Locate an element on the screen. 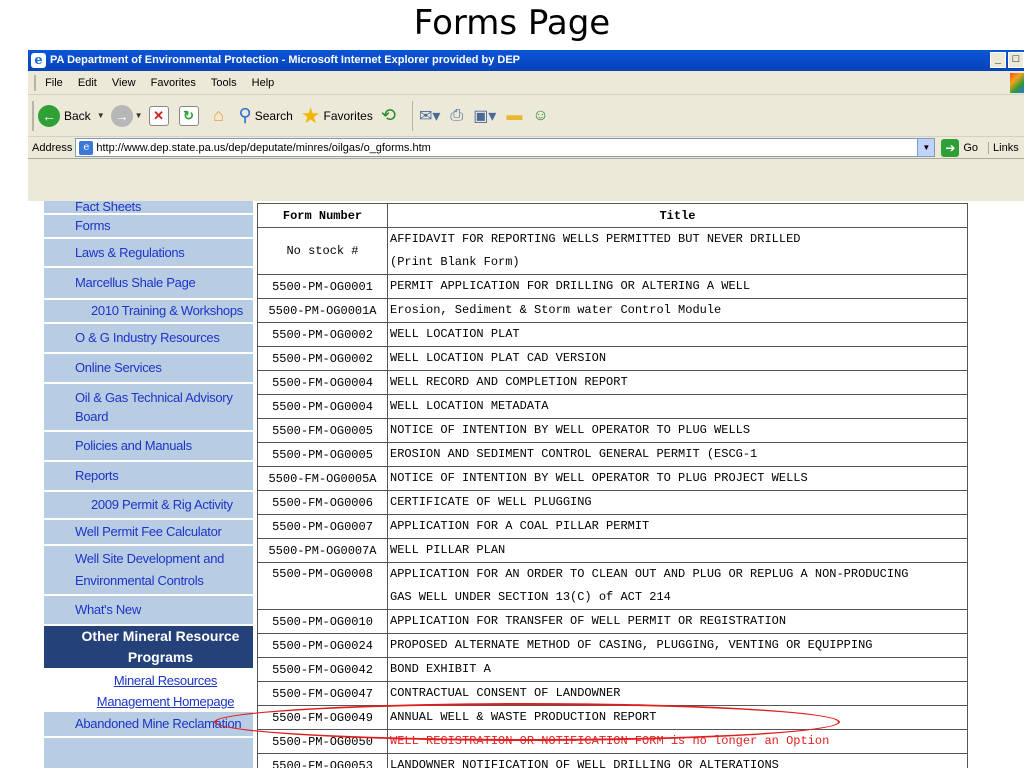 The height and width of the screenshot is (768, 1024). sidebar-item-abandoned-mine: Abandoned Mine Reclamation is located at coordinates (148, 725).